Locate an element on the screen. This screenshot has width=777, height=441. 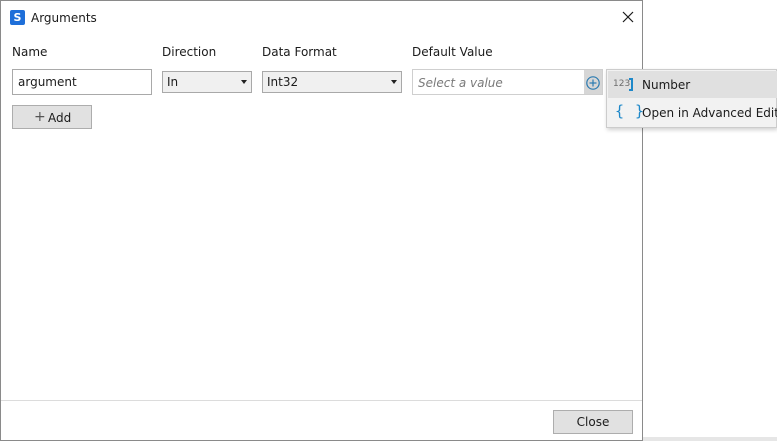
menu-item-label: Number is located at coordinates (666, 85).